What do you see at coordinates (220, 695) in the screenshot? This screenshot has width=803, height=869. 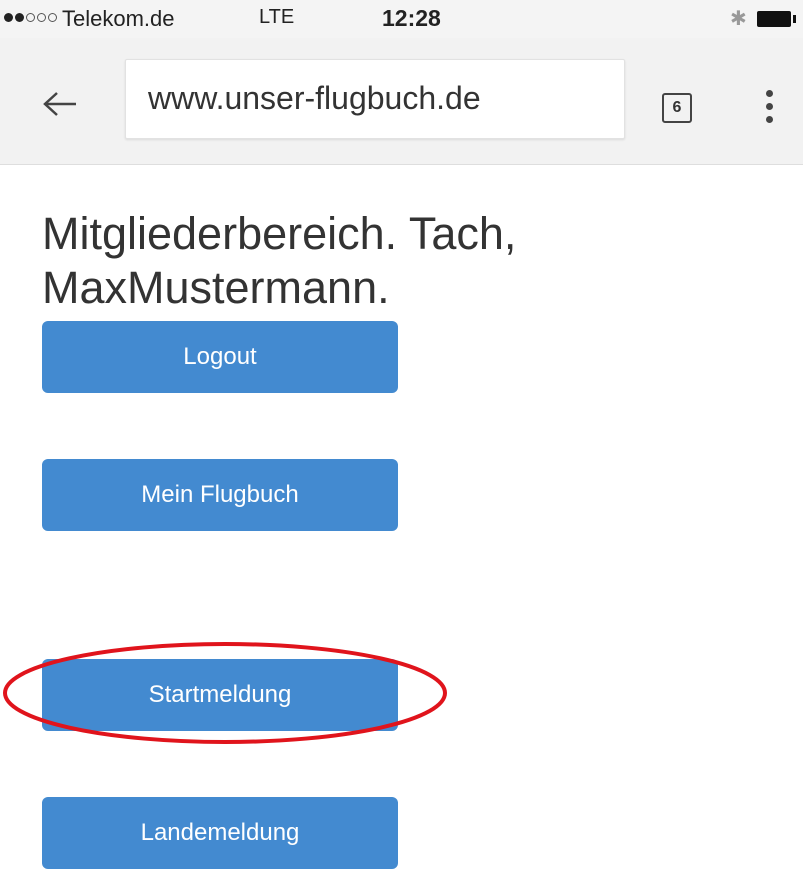 I see `startmeldung-button: Startmeldung` at bounding box center [220, 695].